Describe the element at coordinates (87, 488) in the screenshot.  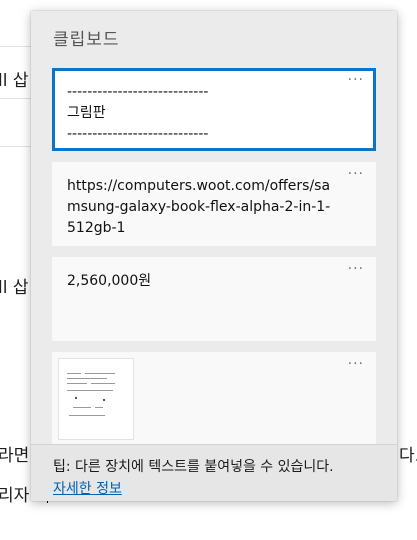
I see `more-info-link: 자세한 정보` at that location.